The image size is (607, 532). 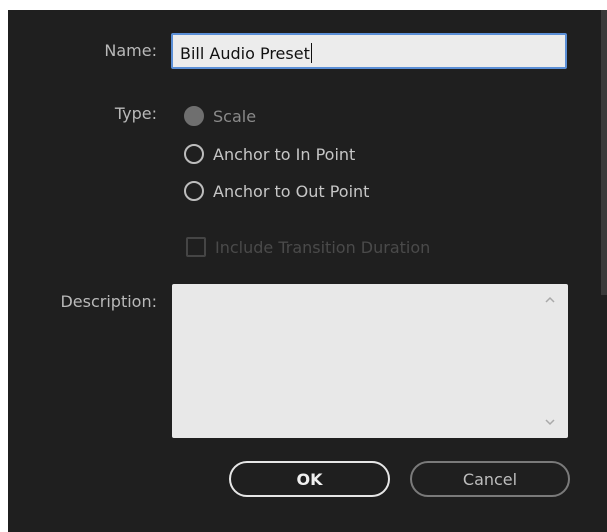 I want to click on chevron-up-icon, so click(x=550, y=300).